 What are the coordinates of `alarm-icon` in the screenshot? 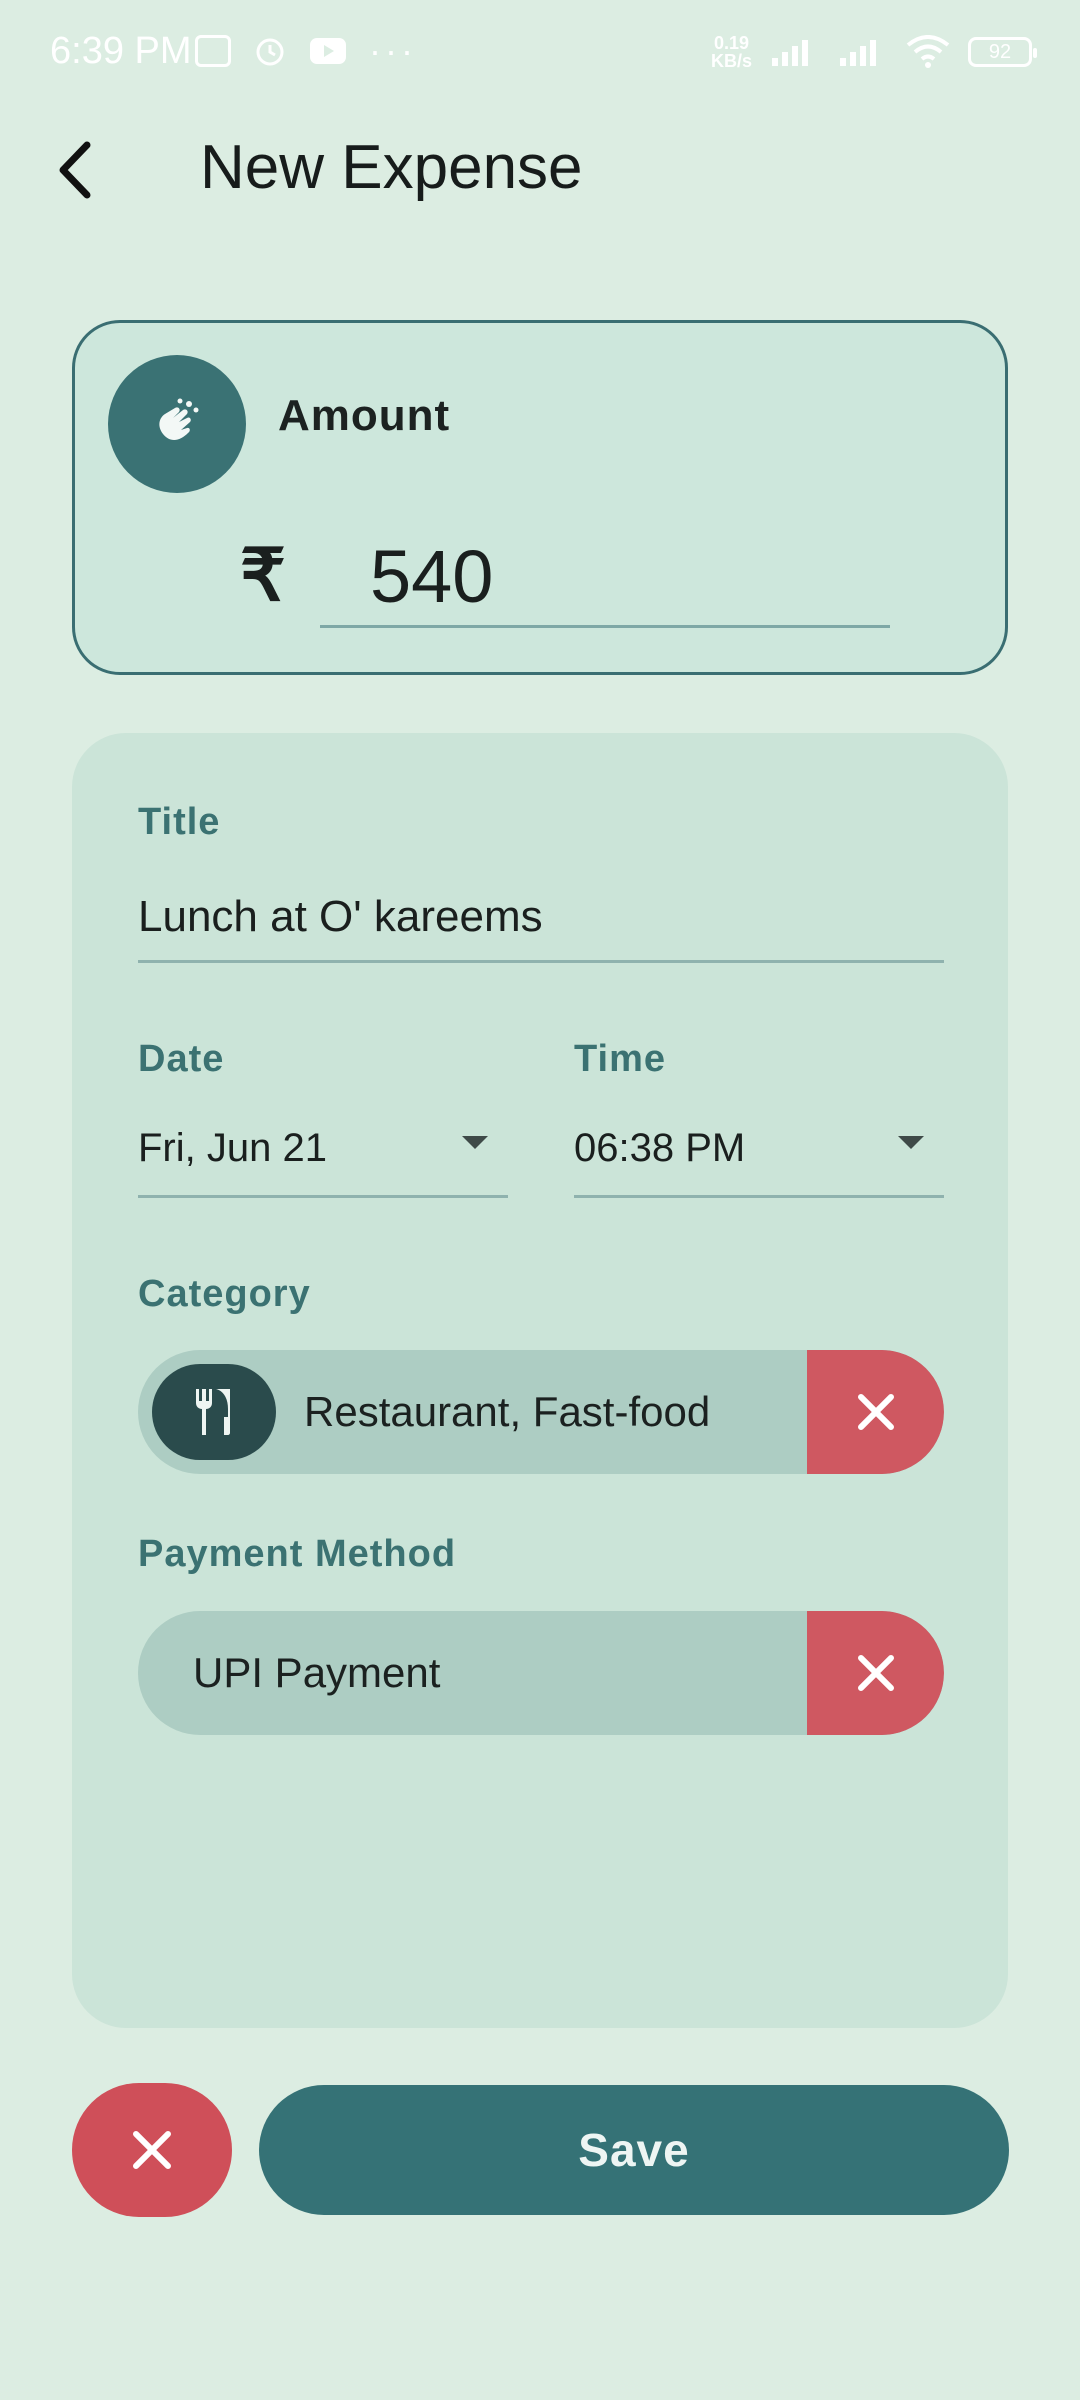 It's located at (270, 52).